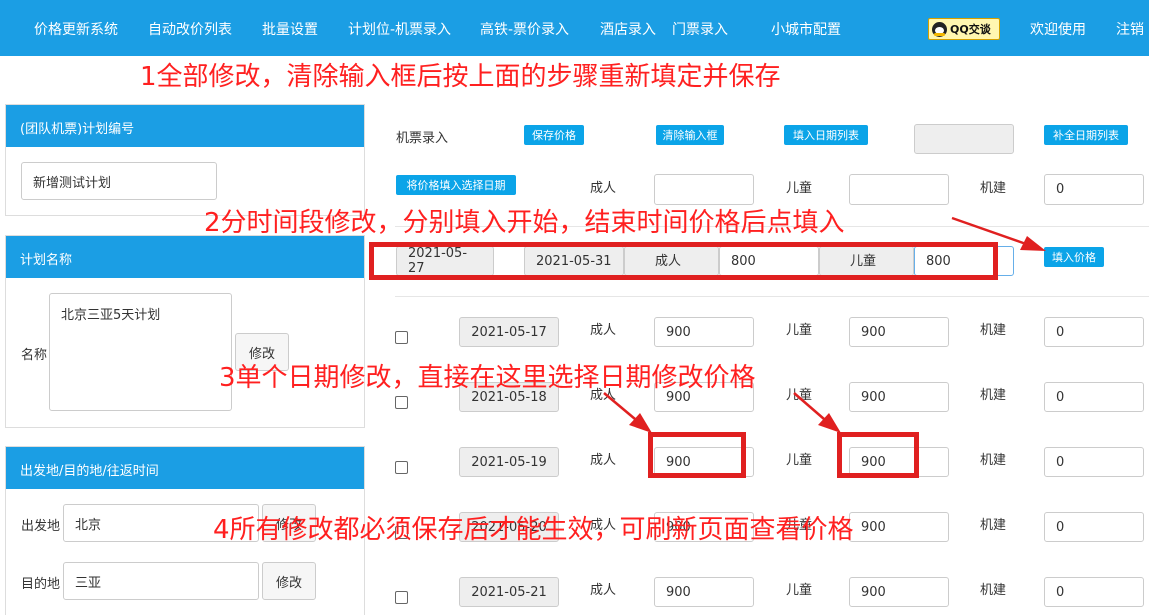 The height and width of the screenshot is (615, 1149). Describe the element at coordinates (289, 581) in the screenshot. I see `dest-modify-button: 修改` at that location.